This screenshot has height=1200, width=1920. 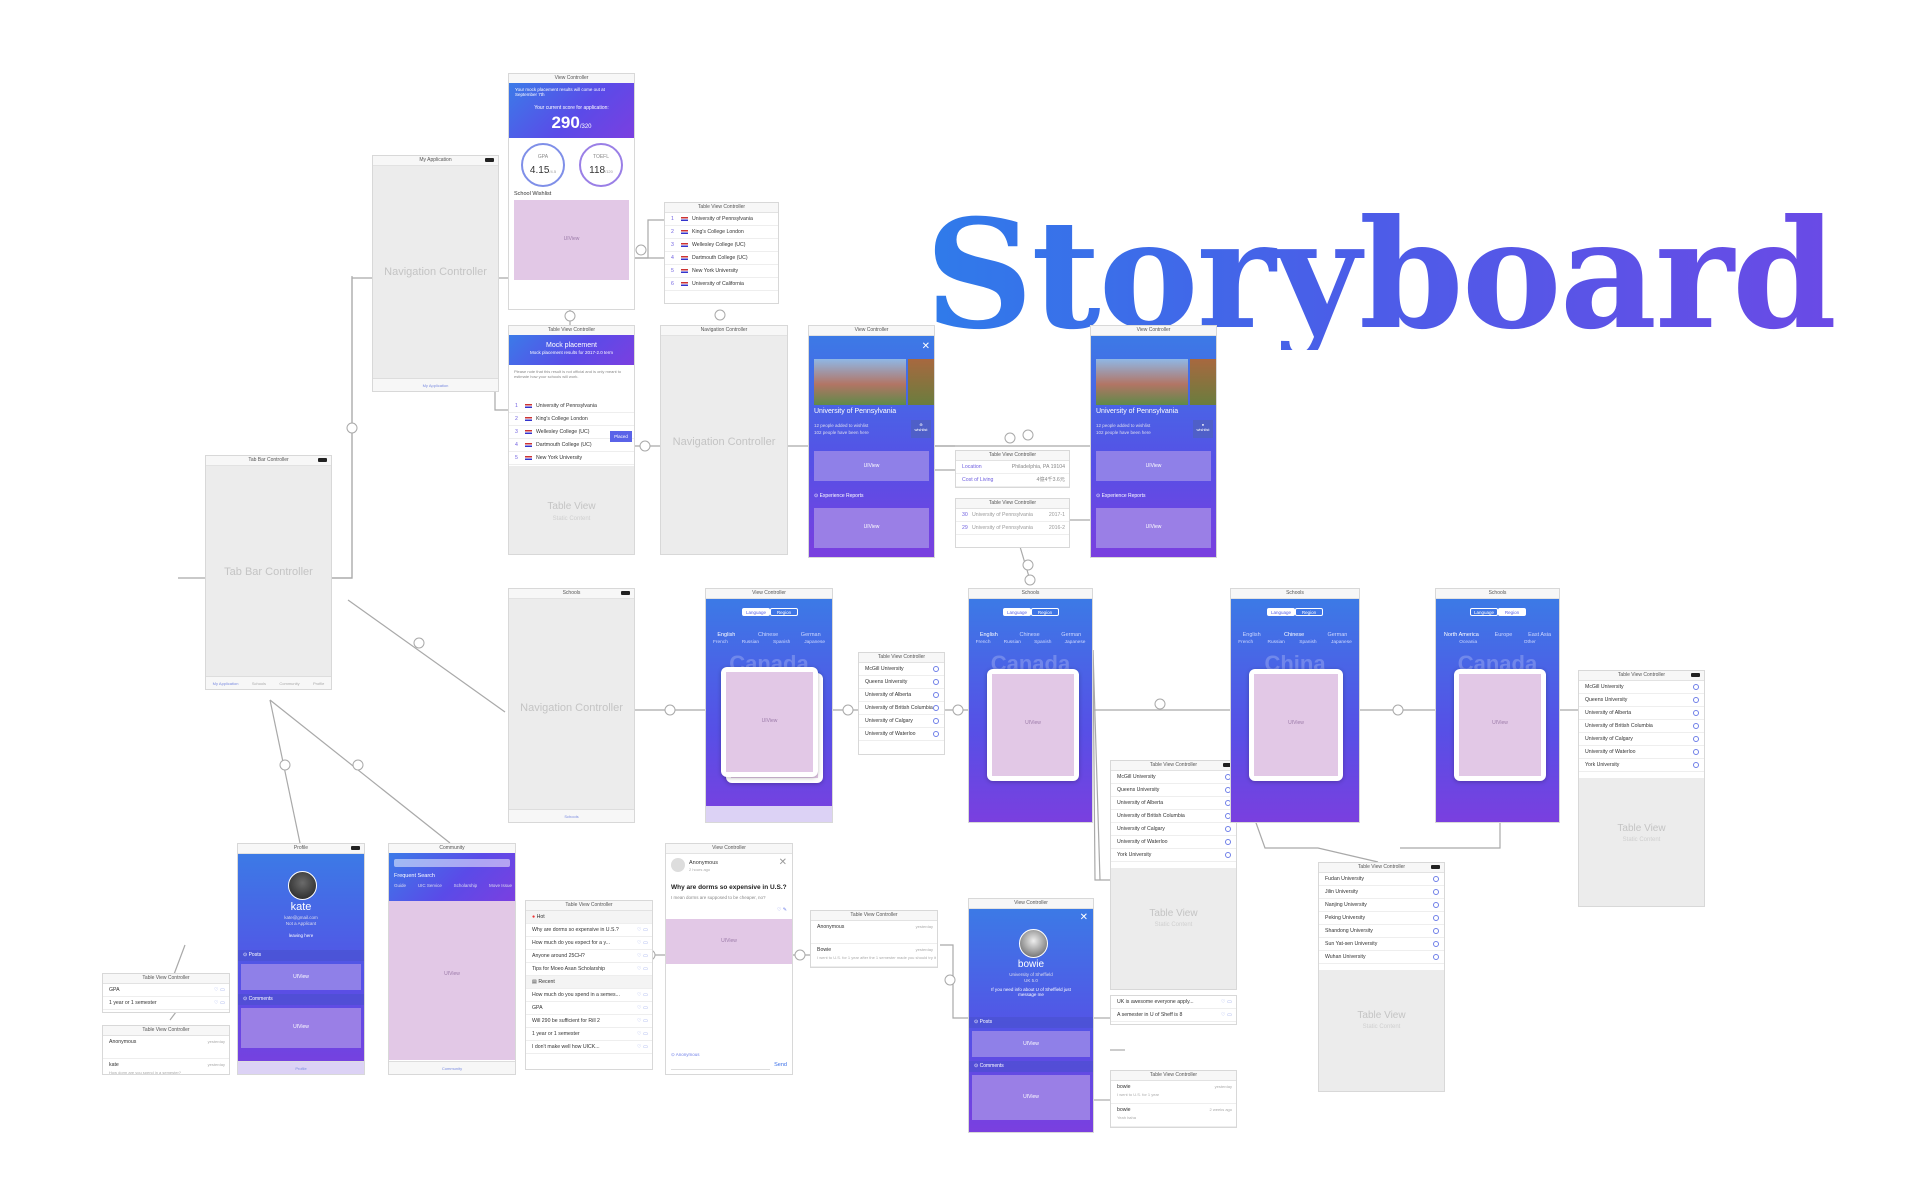 What do you see at coordinates (1381, 957) in the screenshot?
I see `table-row: Wuhan University` at bounding box center [1381, 957].